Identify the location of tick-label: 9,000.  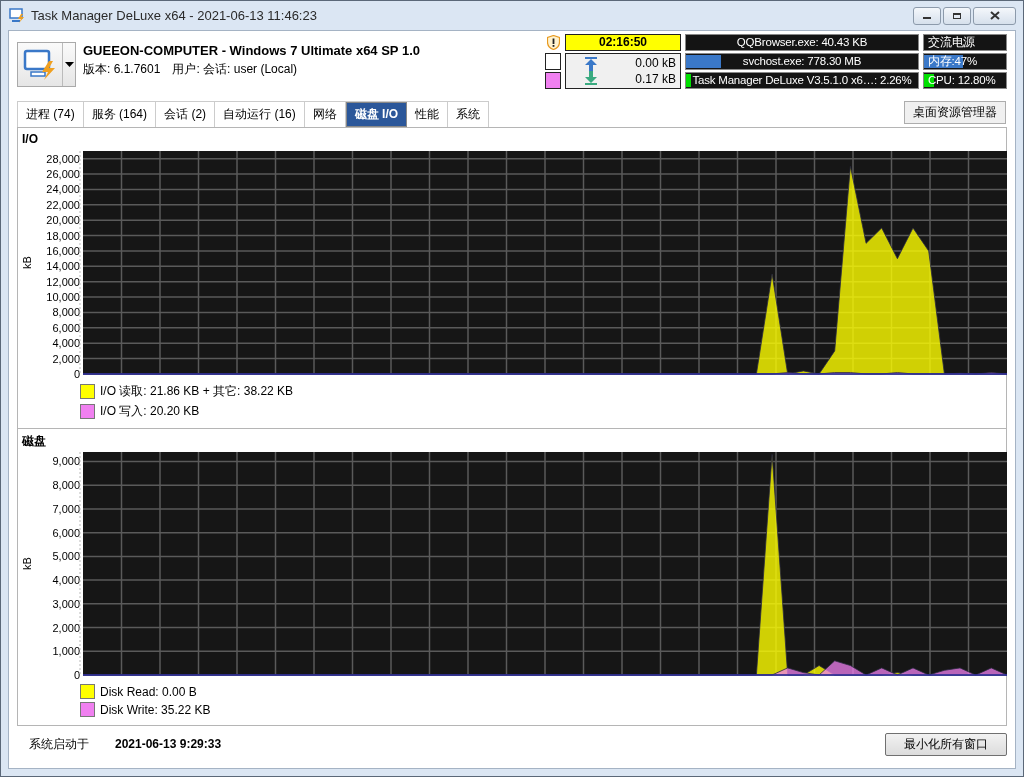
(66, 461).